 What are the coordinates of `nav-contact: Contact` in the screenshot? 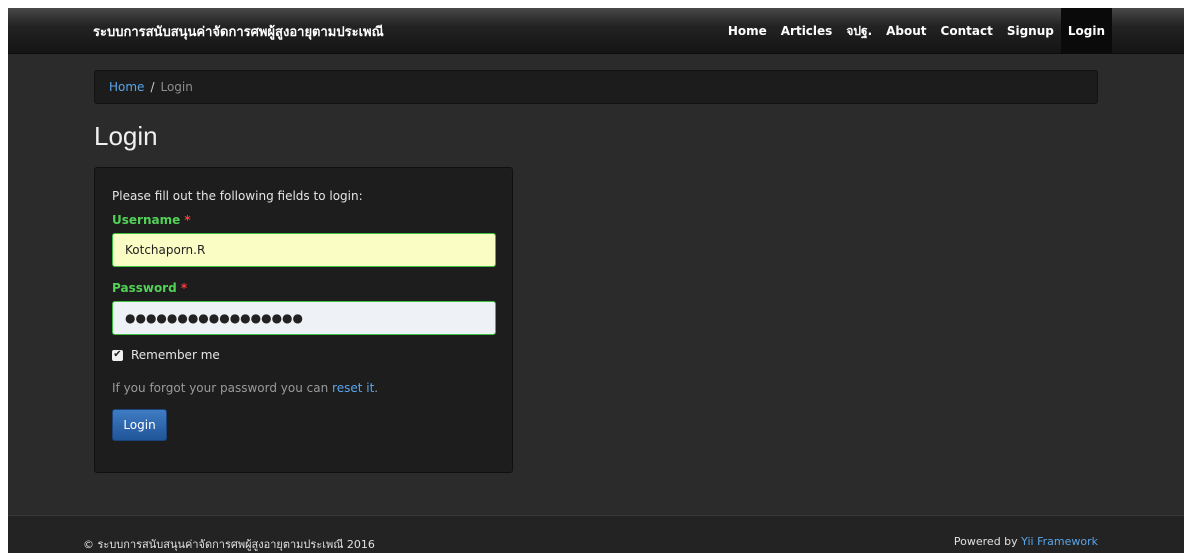 It's located at (967, 31).